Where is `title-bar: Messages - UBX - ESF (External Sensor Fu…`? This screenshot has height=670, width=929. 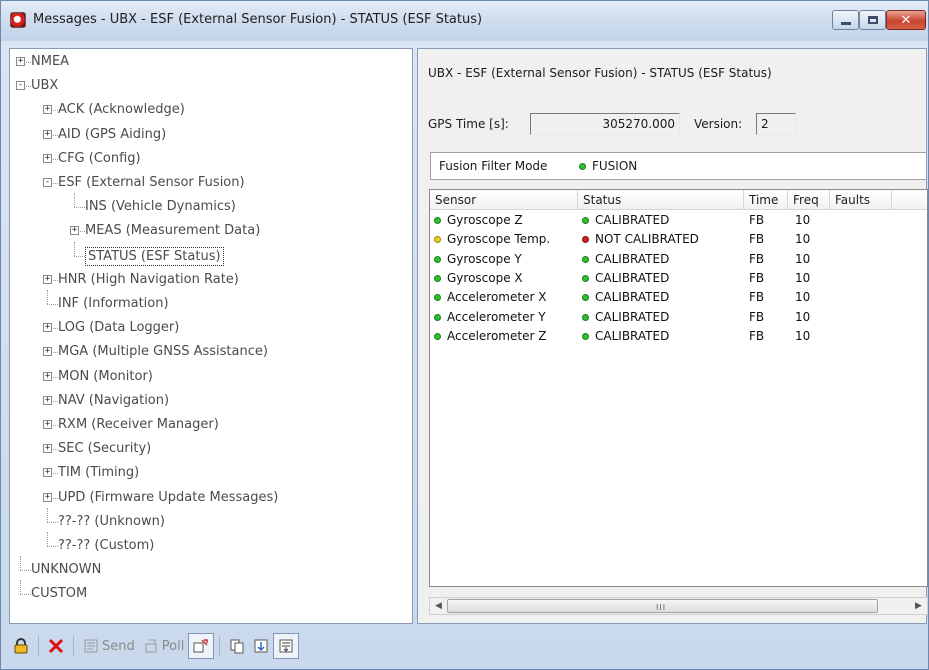
title-bar: Messages - UBX - ESF (External Sensor Fu… is located at coordinates (464, 21).